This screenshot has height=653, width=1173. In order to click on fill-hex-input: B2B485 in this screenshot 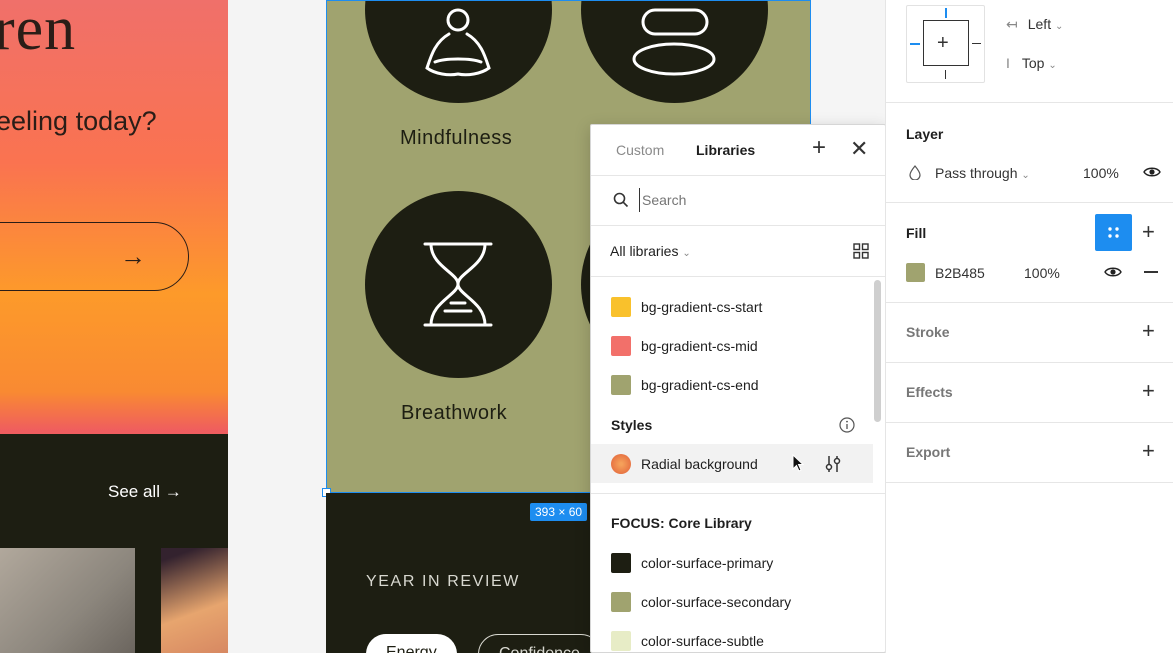, I will do `click(960, 273)`.